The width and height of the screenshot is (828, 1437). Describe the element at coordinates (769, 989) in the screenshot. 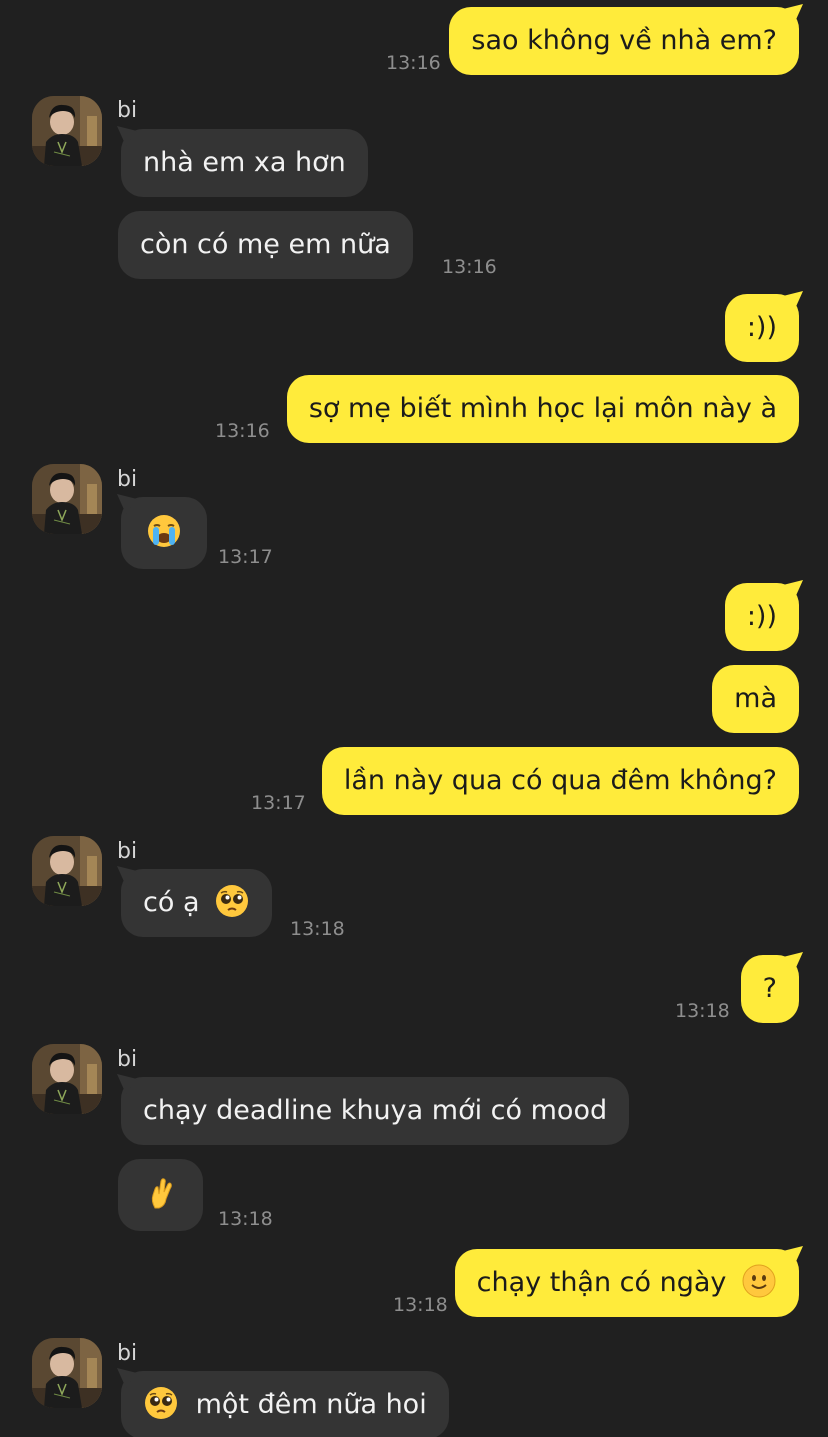

I see `outgoing-message-bubble: ?` at that location.